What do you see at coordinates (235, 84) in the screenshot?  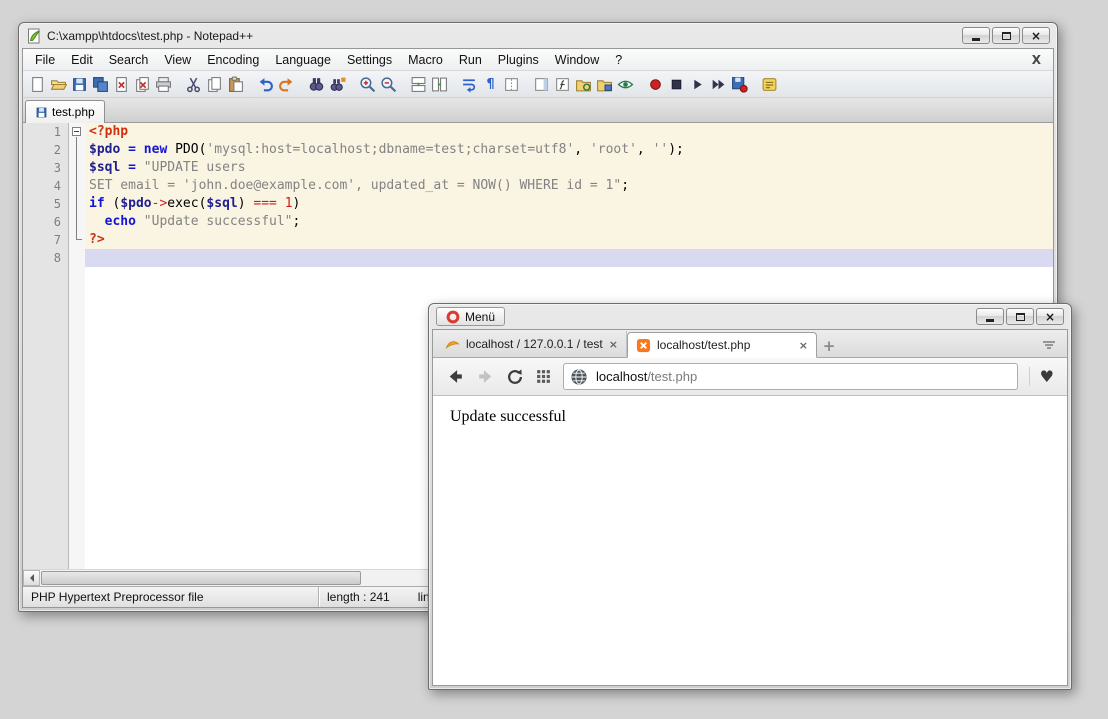 I see `toolbar-paste-button` at bounding box center [235, 84].